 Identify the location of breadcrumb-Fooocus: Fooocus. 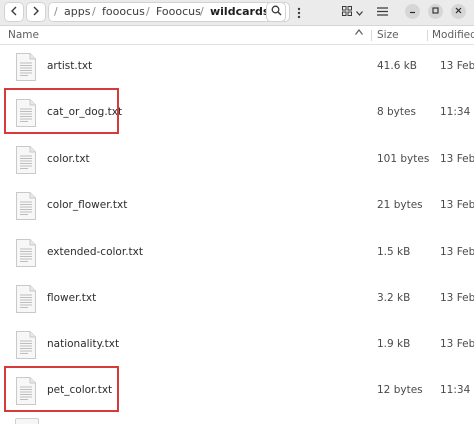
(178, 11).